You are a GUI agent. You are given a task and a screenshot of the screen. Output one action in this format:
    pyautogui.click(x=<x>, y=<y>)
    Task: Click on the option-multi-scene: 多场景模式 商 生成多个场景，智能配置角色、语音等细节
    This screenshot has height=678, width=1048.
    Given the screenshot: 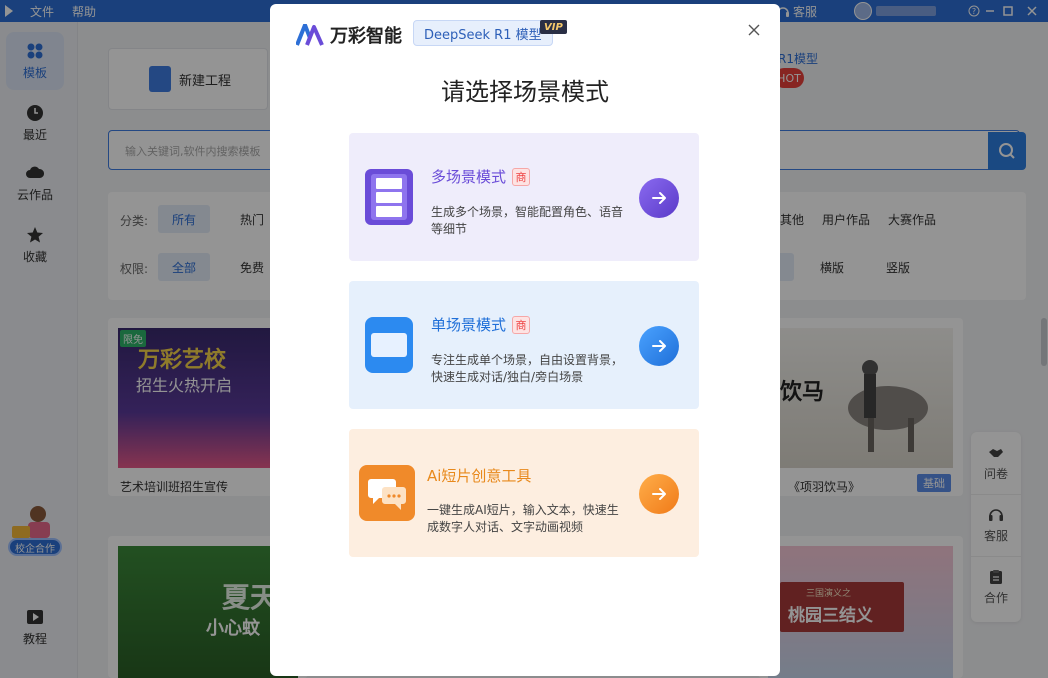 What is the action you would take?
    pyautogui.click(x=524, y=197)
    